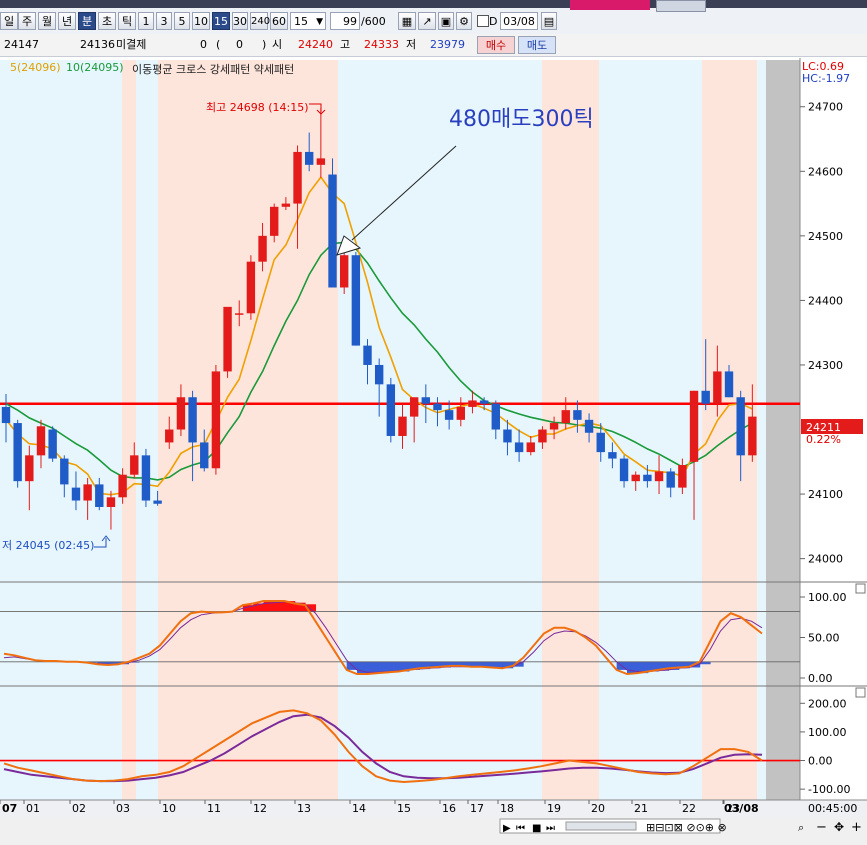  Describe the element at coordinates (95, 67) in the screenshot. I see `ma10-legend: 10(24095)` at that location.